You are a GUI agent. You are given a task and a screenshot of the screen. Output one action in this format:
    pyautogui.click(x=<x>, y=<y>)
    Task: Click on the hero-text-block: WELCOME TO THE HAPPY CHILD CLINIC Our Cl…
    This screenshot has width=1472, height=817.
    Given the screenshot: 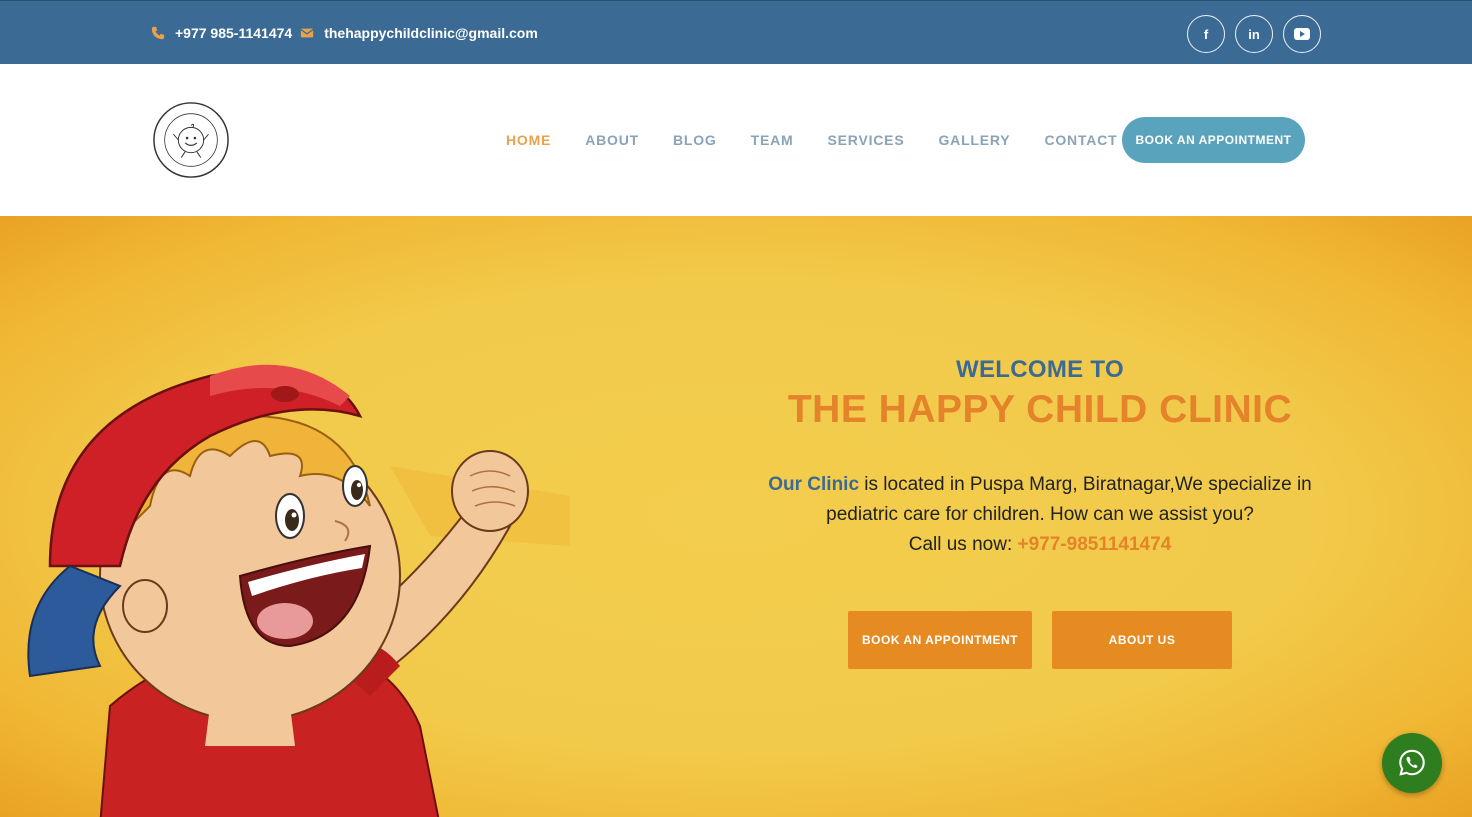 What is the action you would take?
    pyautogui.click(x=1040, y=458)
    